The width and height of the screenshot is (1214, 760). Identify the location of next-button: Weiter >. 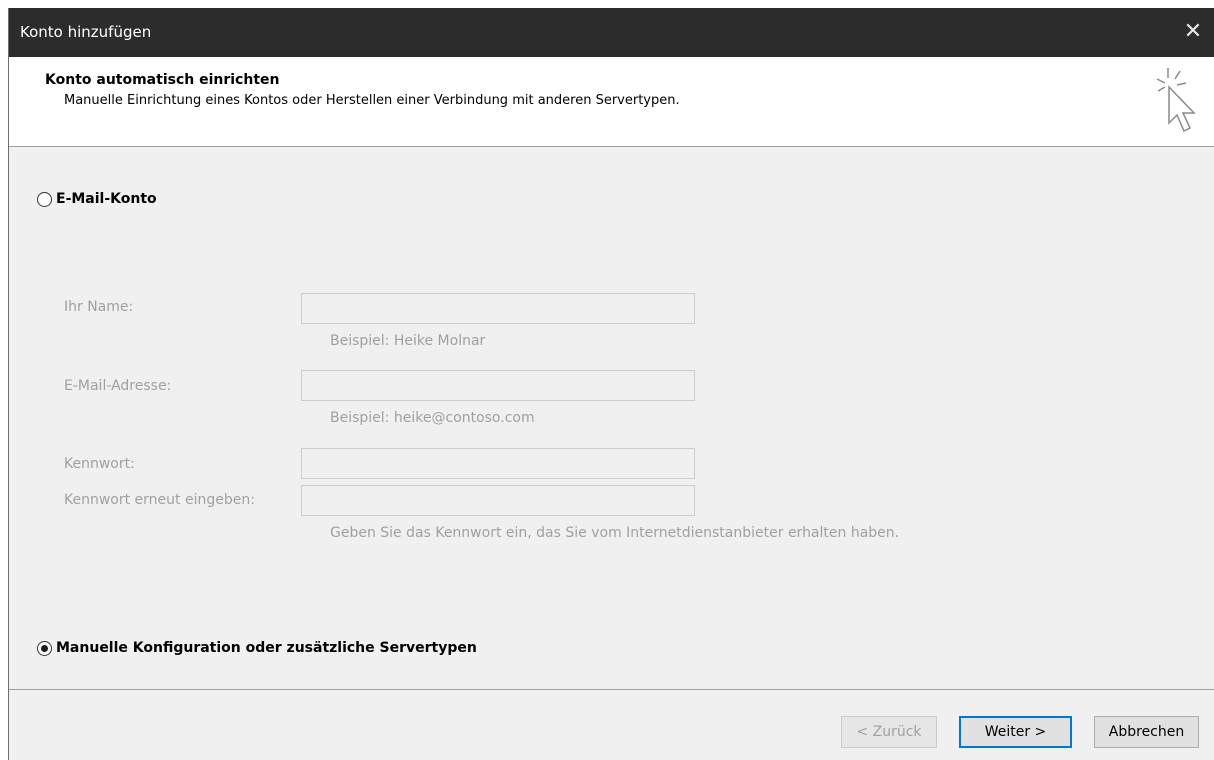
(1015, 732).